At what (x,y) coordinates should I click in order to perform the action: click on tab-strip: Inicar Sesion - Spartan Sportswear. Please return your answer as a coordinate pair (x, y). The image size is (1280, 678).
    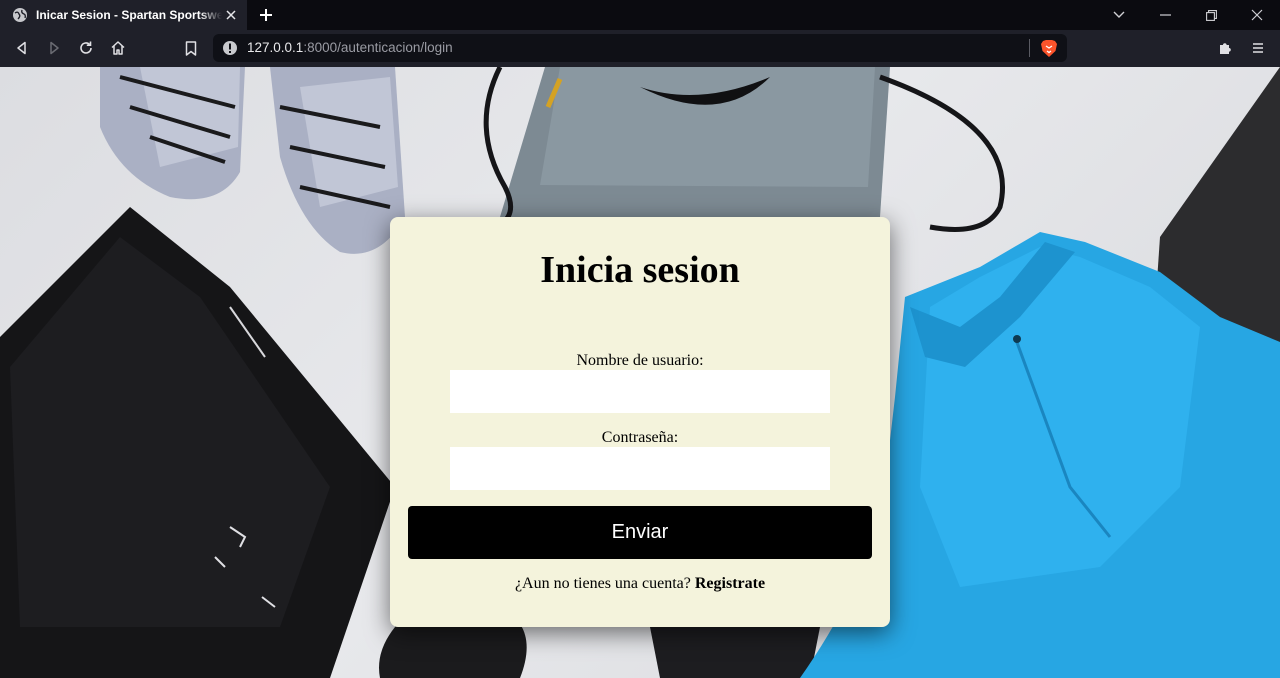
    Looking at the image, I should click on (640, 15).